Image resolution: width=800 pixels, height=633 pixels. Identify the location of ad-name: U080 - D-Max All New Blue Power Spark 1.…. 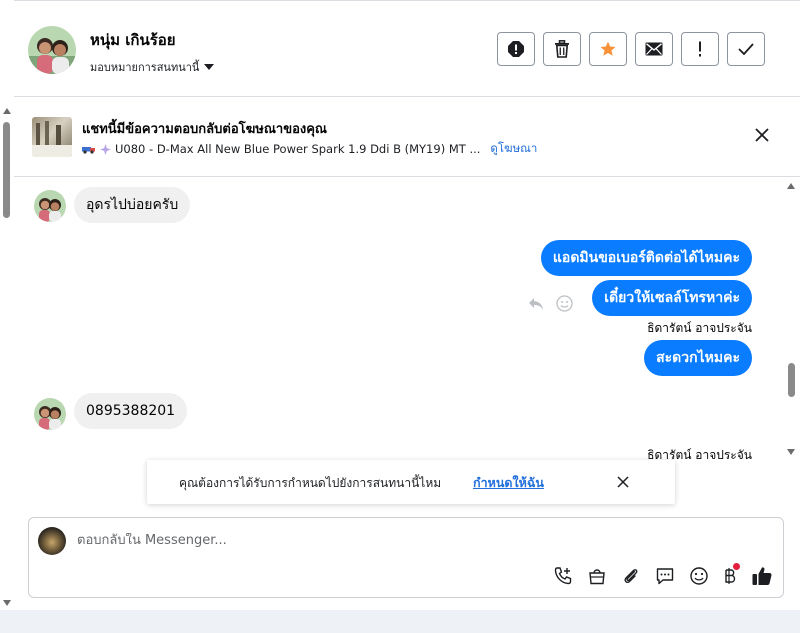
(298, 149).